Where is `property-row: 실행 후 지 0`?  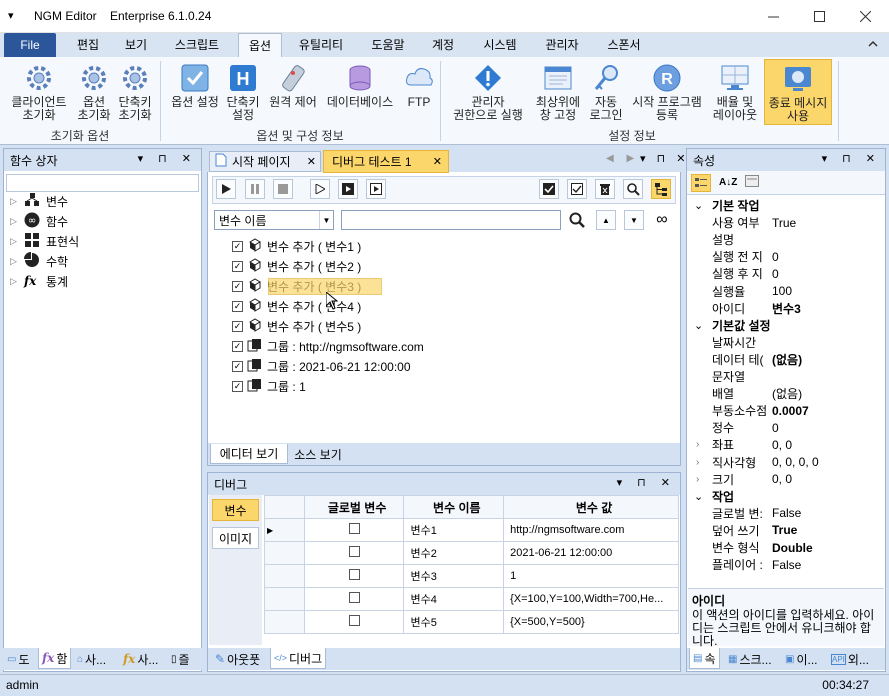 property-row: 실행 후 지 0 is located at coordinates (787, 273).